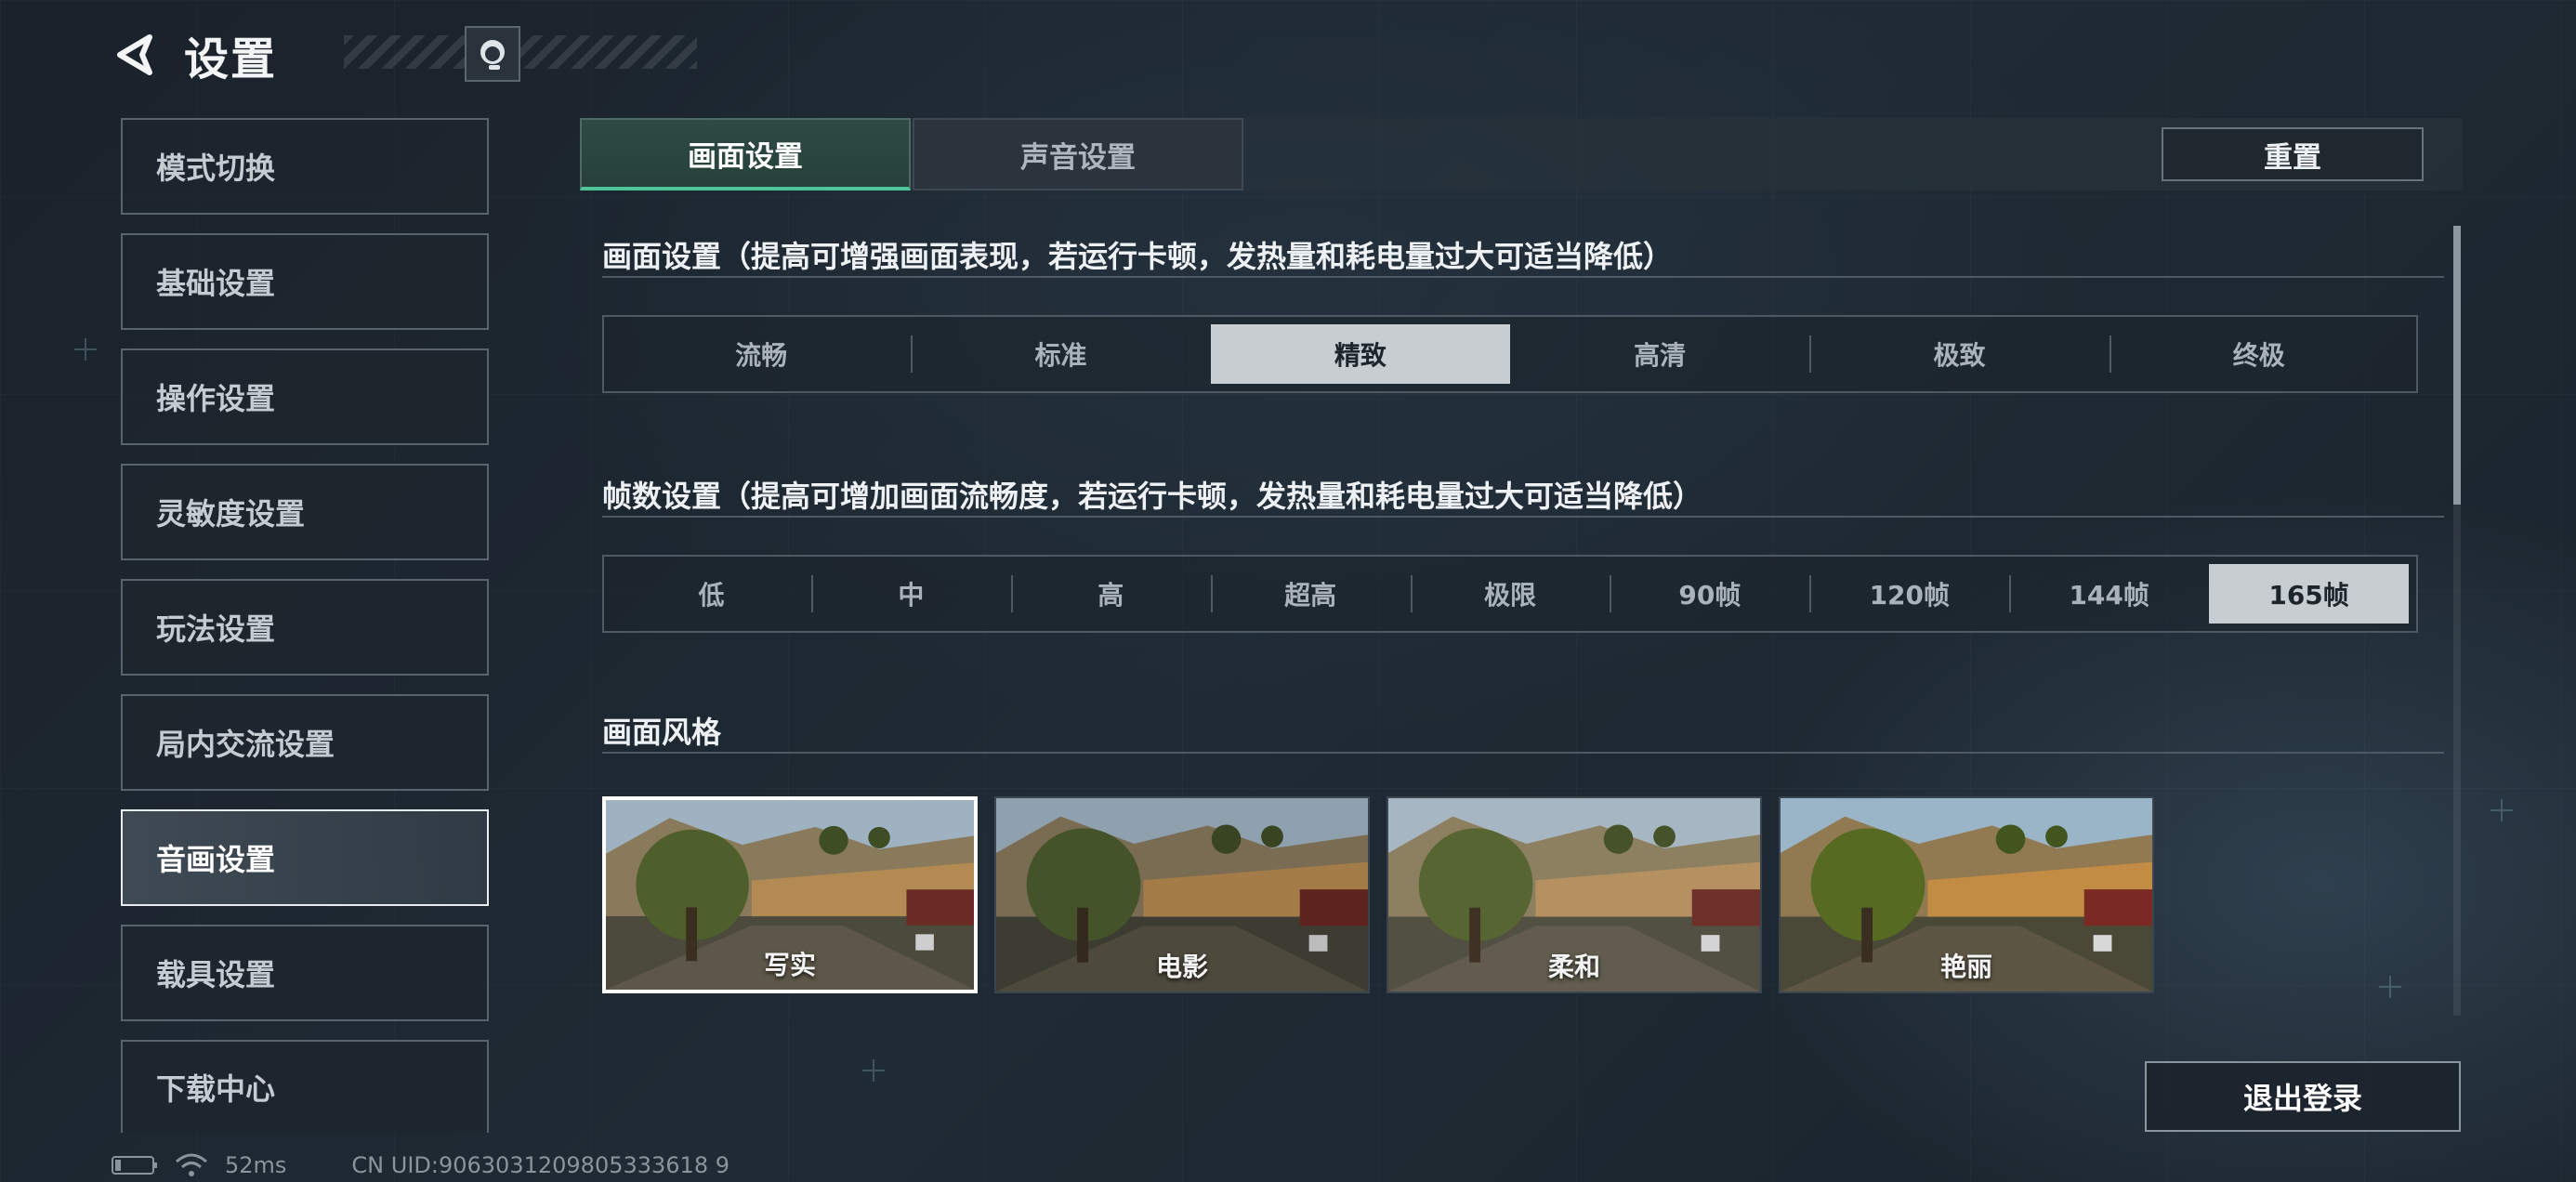 This screenshot has width=2576, height=1182. Describe the element at coordinates (216, 974) in the screenshot. I see `sidebar-item-label: 载具设置` at that location.